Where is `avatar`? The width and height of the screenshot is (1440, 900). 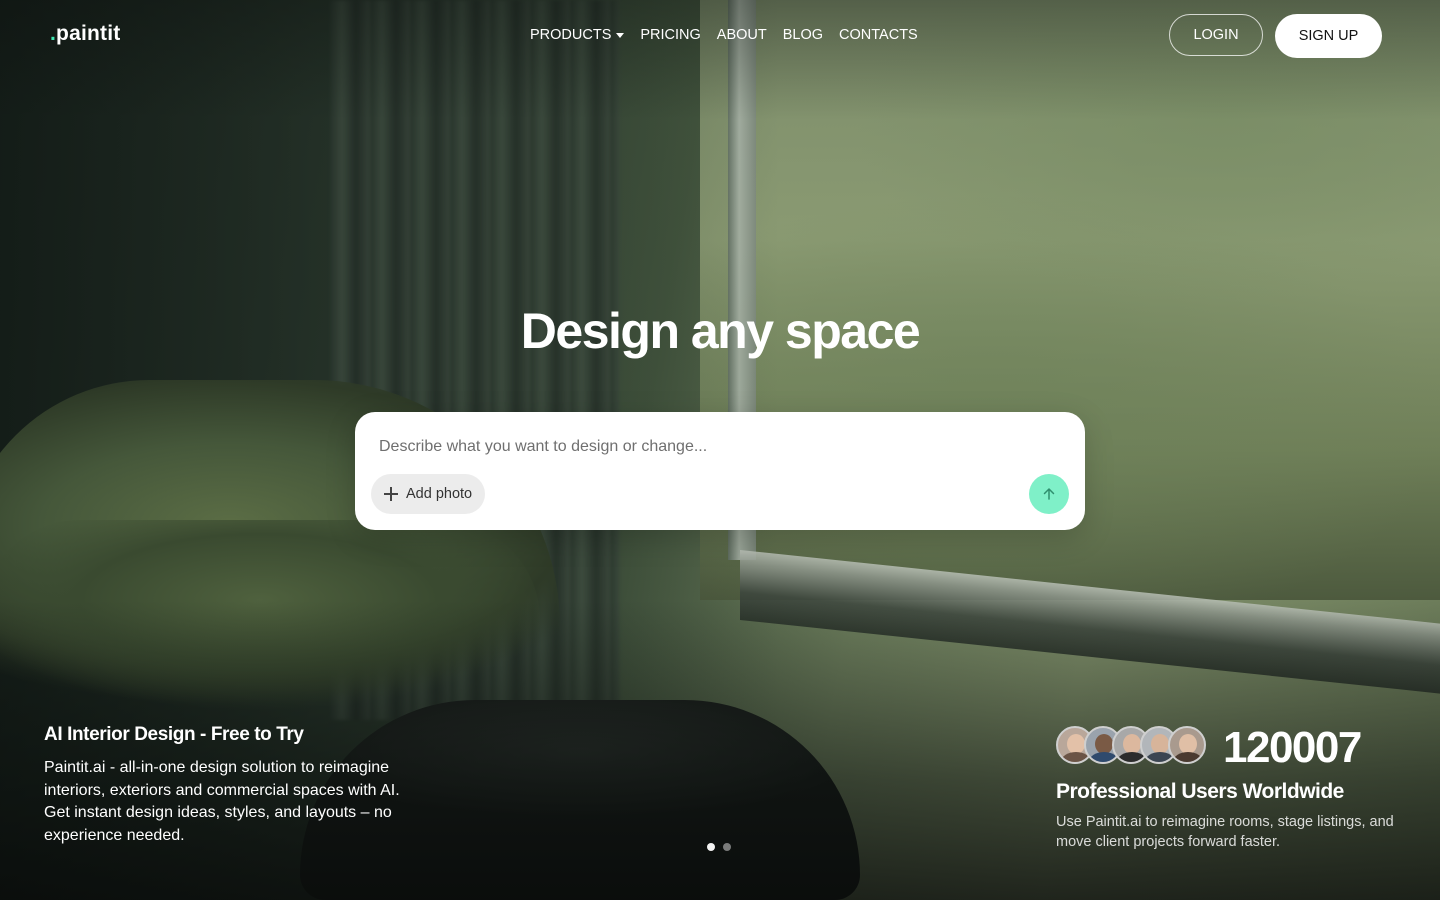 avatar is located at coordinates (1187, 745).